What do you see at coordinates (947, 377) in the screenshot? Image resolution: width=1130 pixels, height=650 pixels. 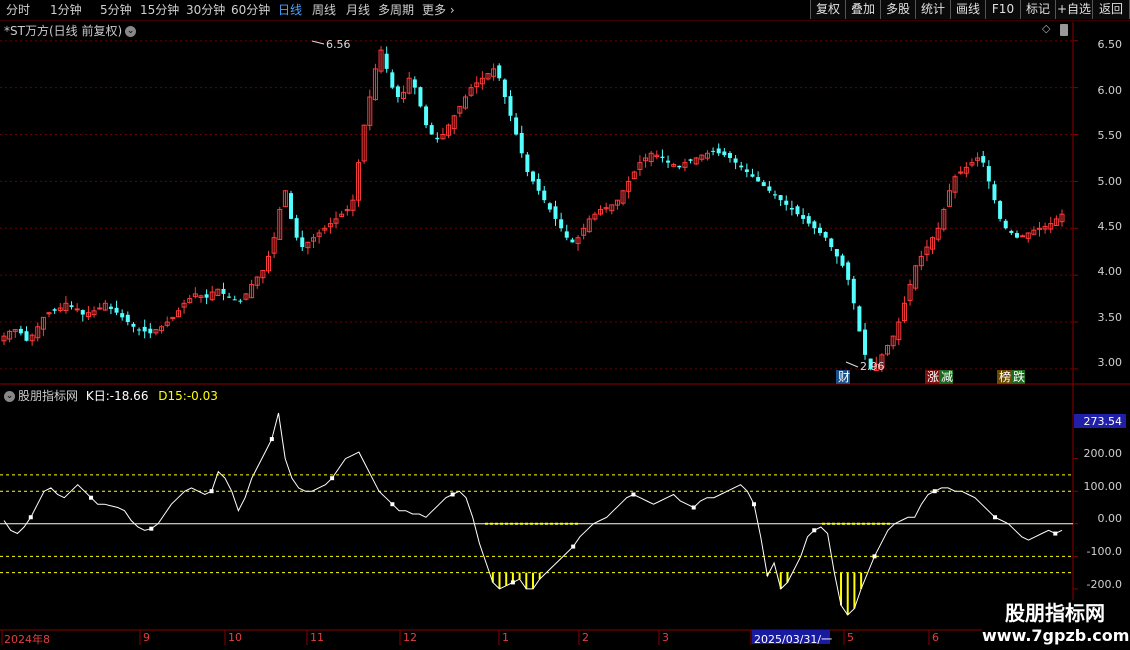 I see `reduce-tag: 减` at bounding box center [947, 377].